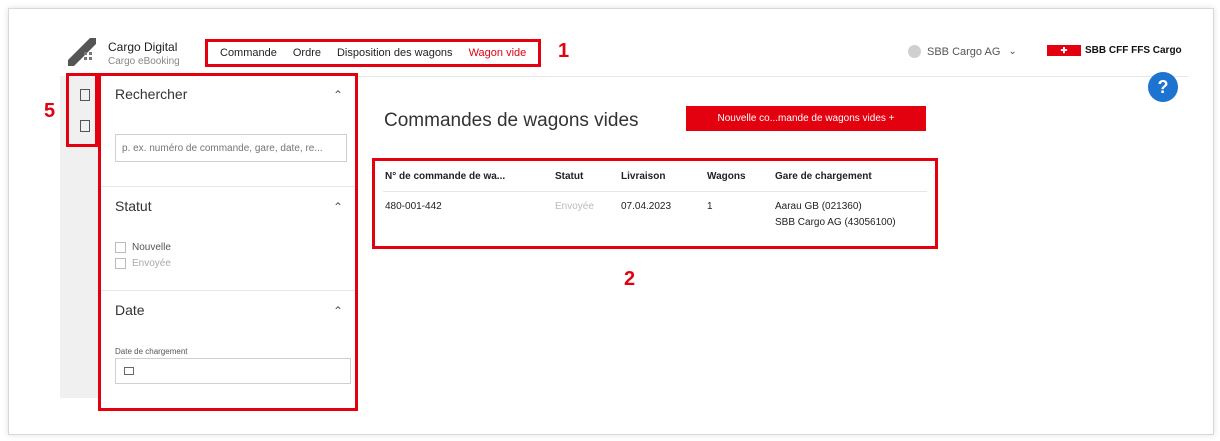 The width and height of the screenshot is (1220, 441). I want to click on brand-name: SBB CFF FFS Cargo, so click(1133, 50).